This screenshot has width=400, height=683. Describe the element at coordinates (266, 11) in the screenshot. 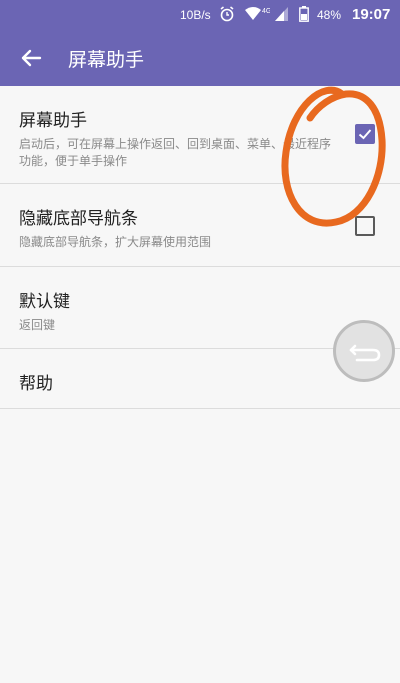

I see `network-type-label: 4G` at that location.